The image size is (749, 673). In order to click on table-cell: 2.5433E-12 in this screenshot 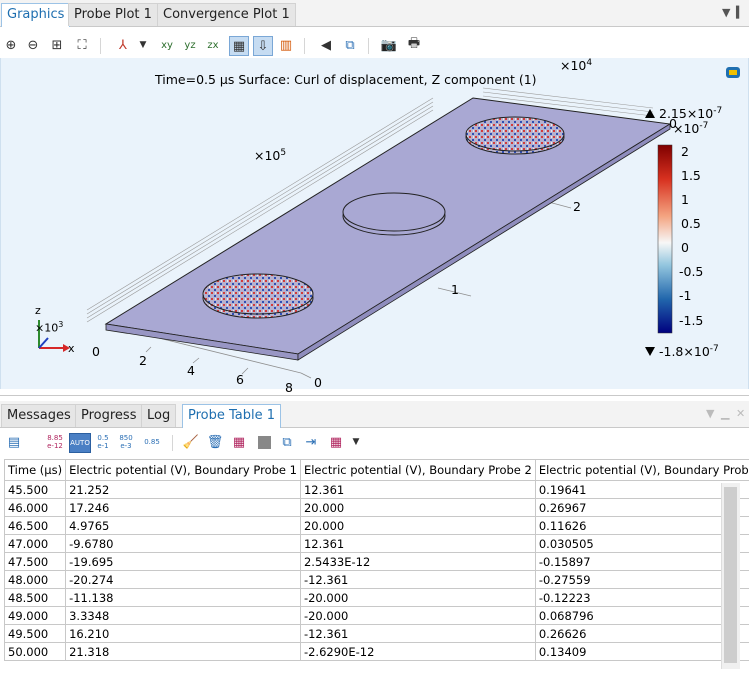, I will do `click(417, 562)`.